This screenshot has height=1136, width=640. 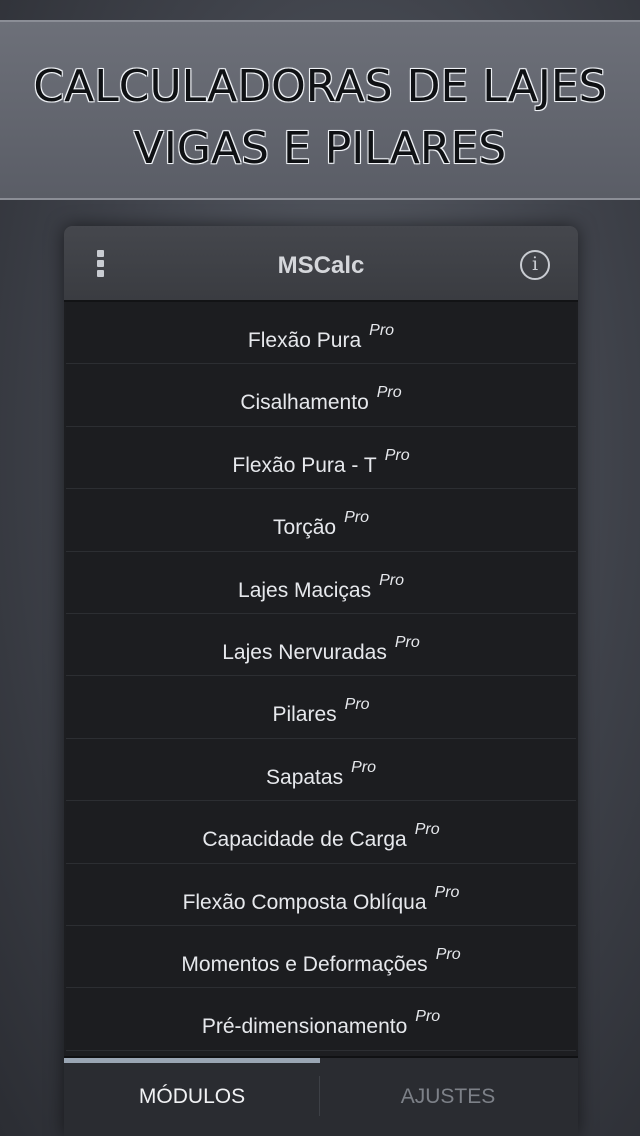 I want to click on banner-title: CALCULADORAS DE LAJES VIGAS E PILARES, so click(x=320, y=118).